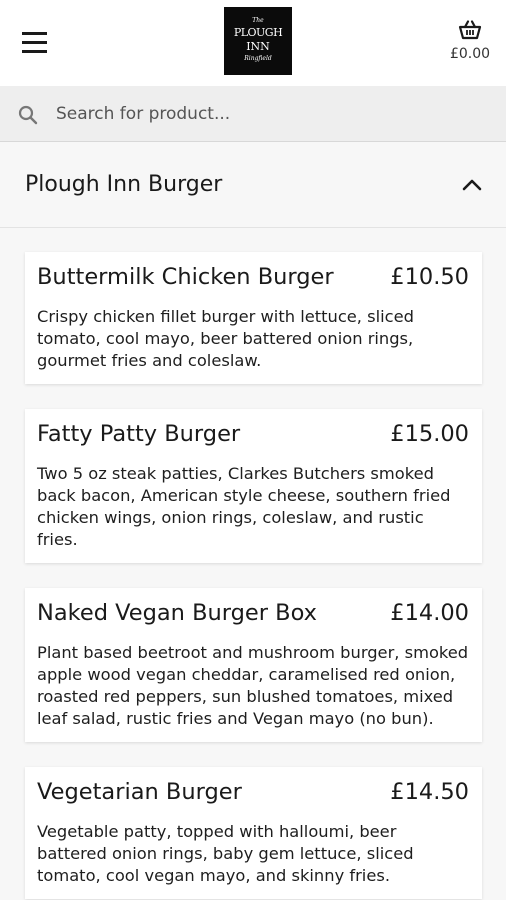 This screenshot has width=506, height=900. What do you see at coordinates (139, 792) in the screenshot?
I see `product-name: Vegetarian Burger` at bounding box center [139, 792].